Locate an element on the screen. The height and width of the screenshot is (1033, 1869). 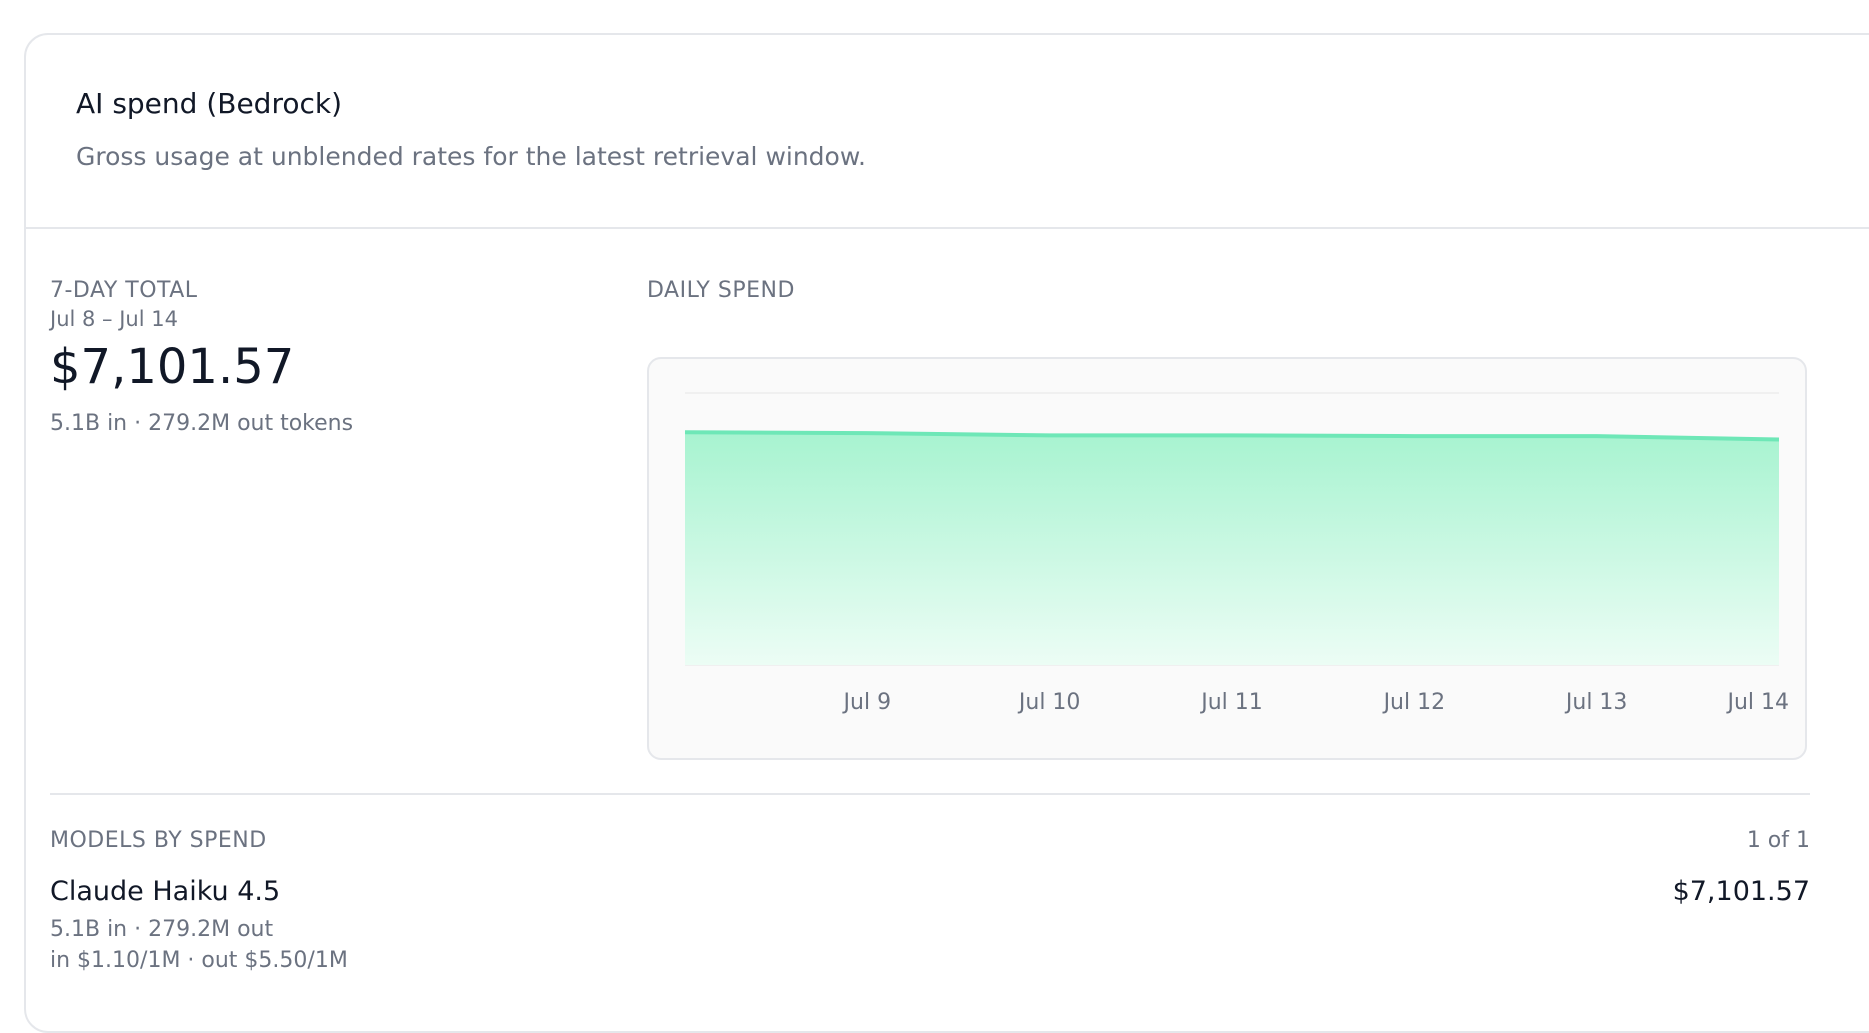
models-pager: 1 of 1 is located at coordinates (1778, 840).